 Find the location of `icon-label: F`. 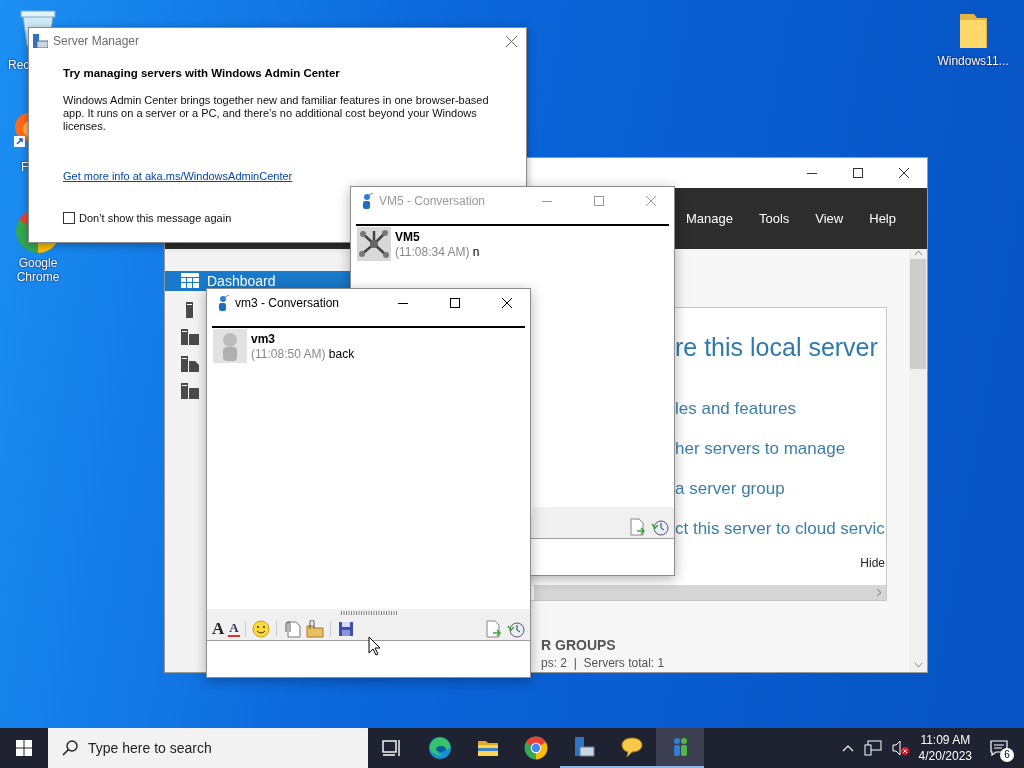

icon-label: F is located at coordinates (25, 167).